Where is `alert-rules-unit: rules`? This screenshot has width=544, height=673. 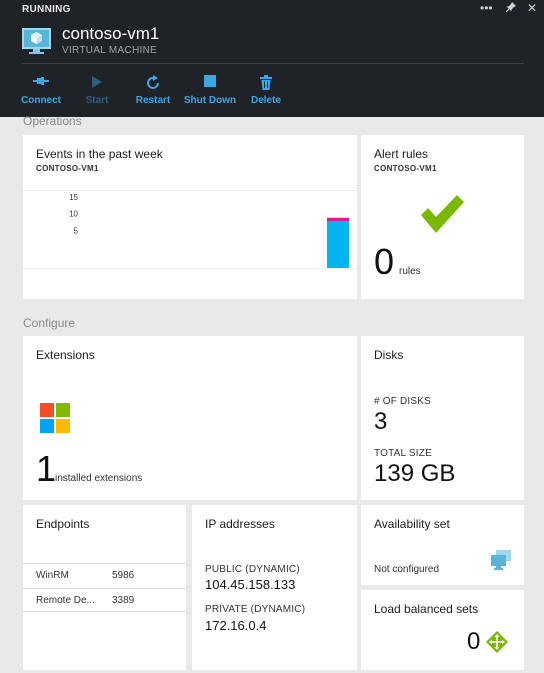 alert-rules-unit: rules is located at coordinates (410, 271).